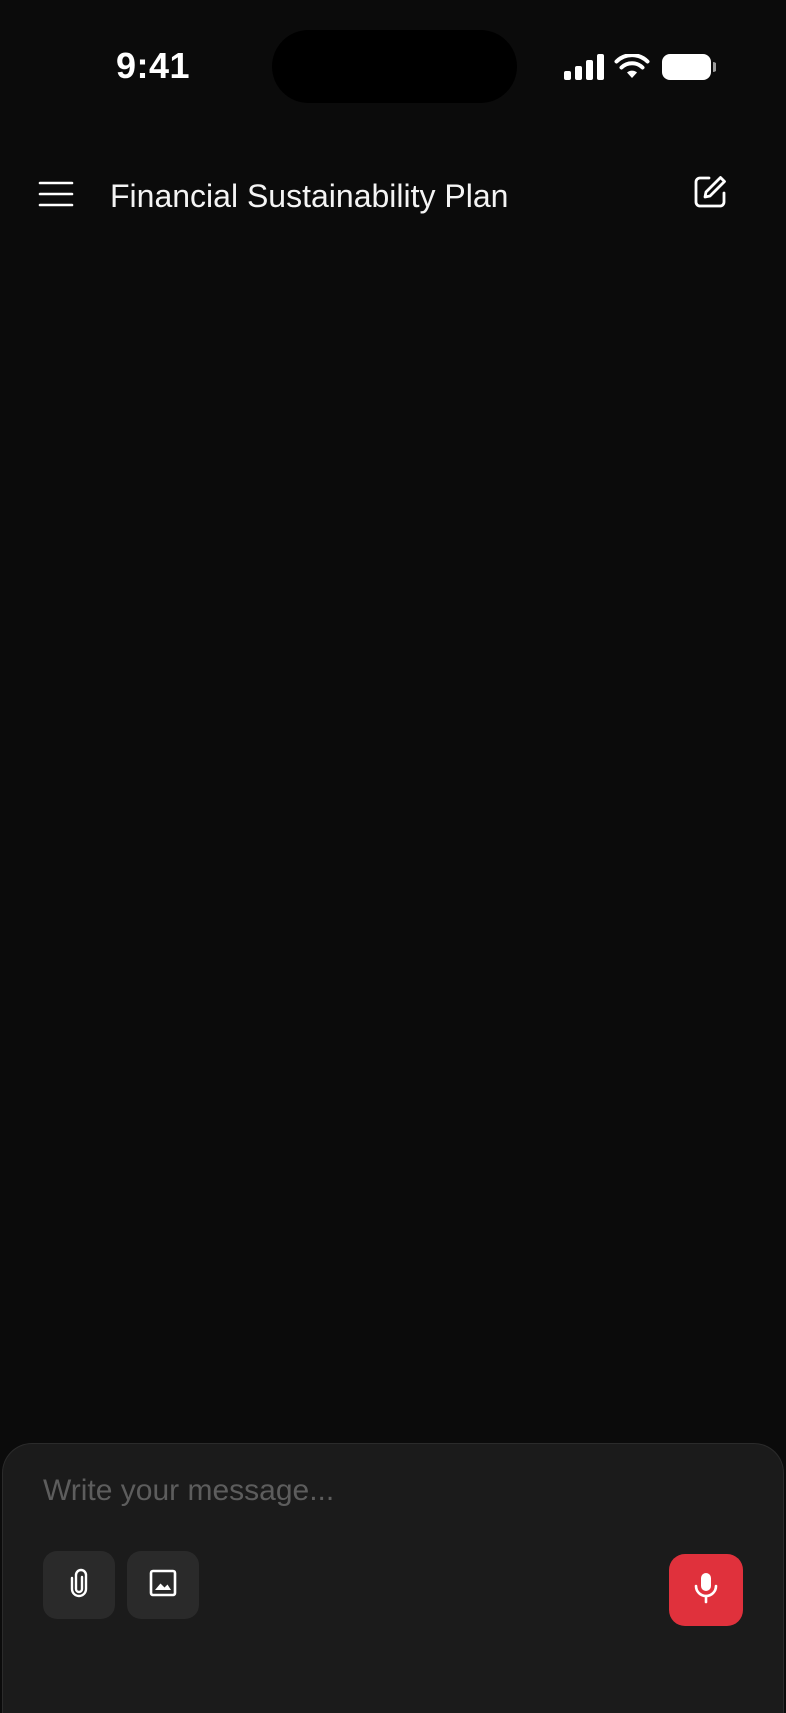  I want to click on status-time: 9:41, so click(153, 65).